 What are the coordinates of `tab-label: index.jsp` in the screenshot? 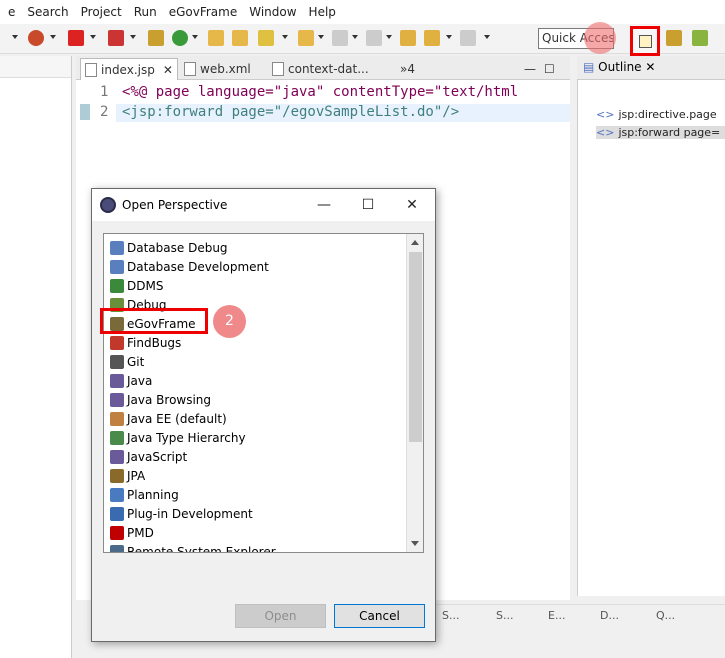 It's located at (128, 69).